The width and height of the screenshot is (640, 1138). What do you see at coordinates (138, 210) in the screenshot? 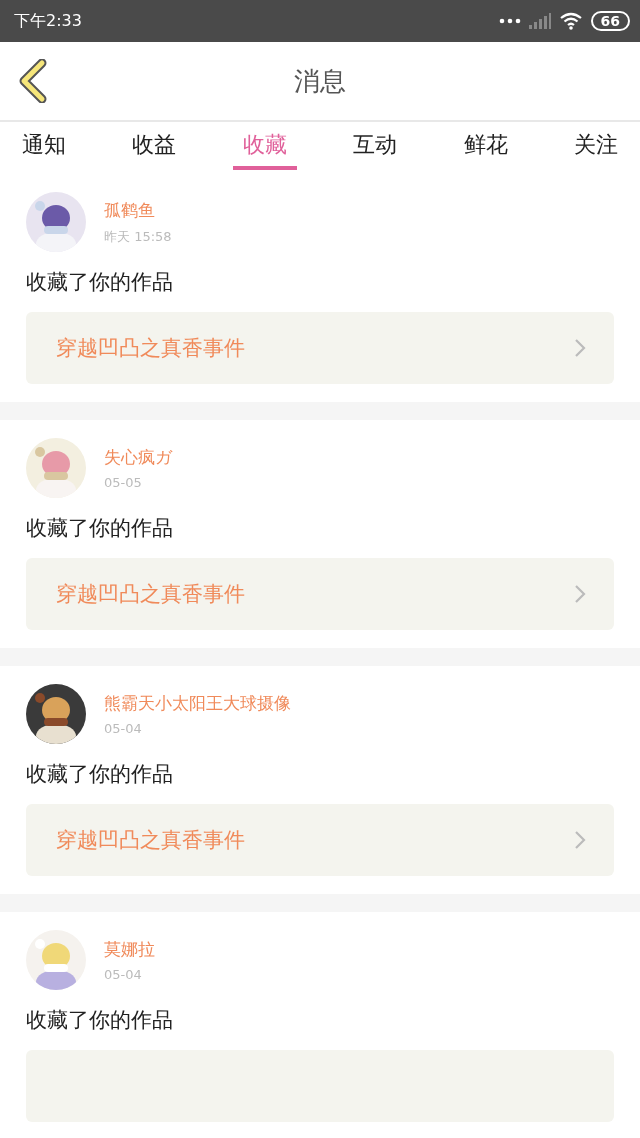
I see `user-name: 孤鹤鱼` at bounding box center [138, 210].